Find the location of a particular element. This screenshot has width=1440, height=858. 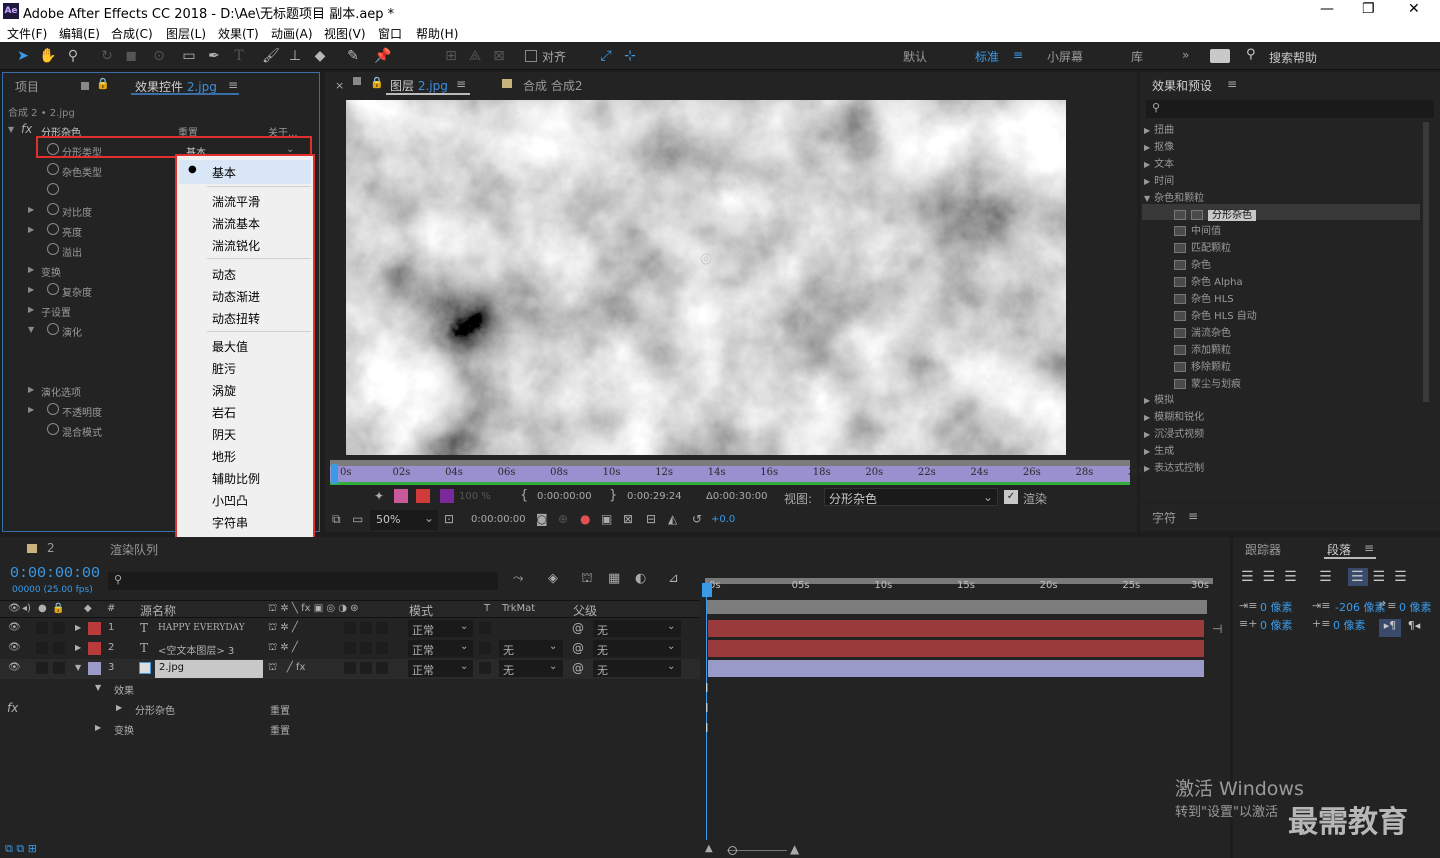

motion-blur-icon: ◐ is located at coordinates (640, 578).